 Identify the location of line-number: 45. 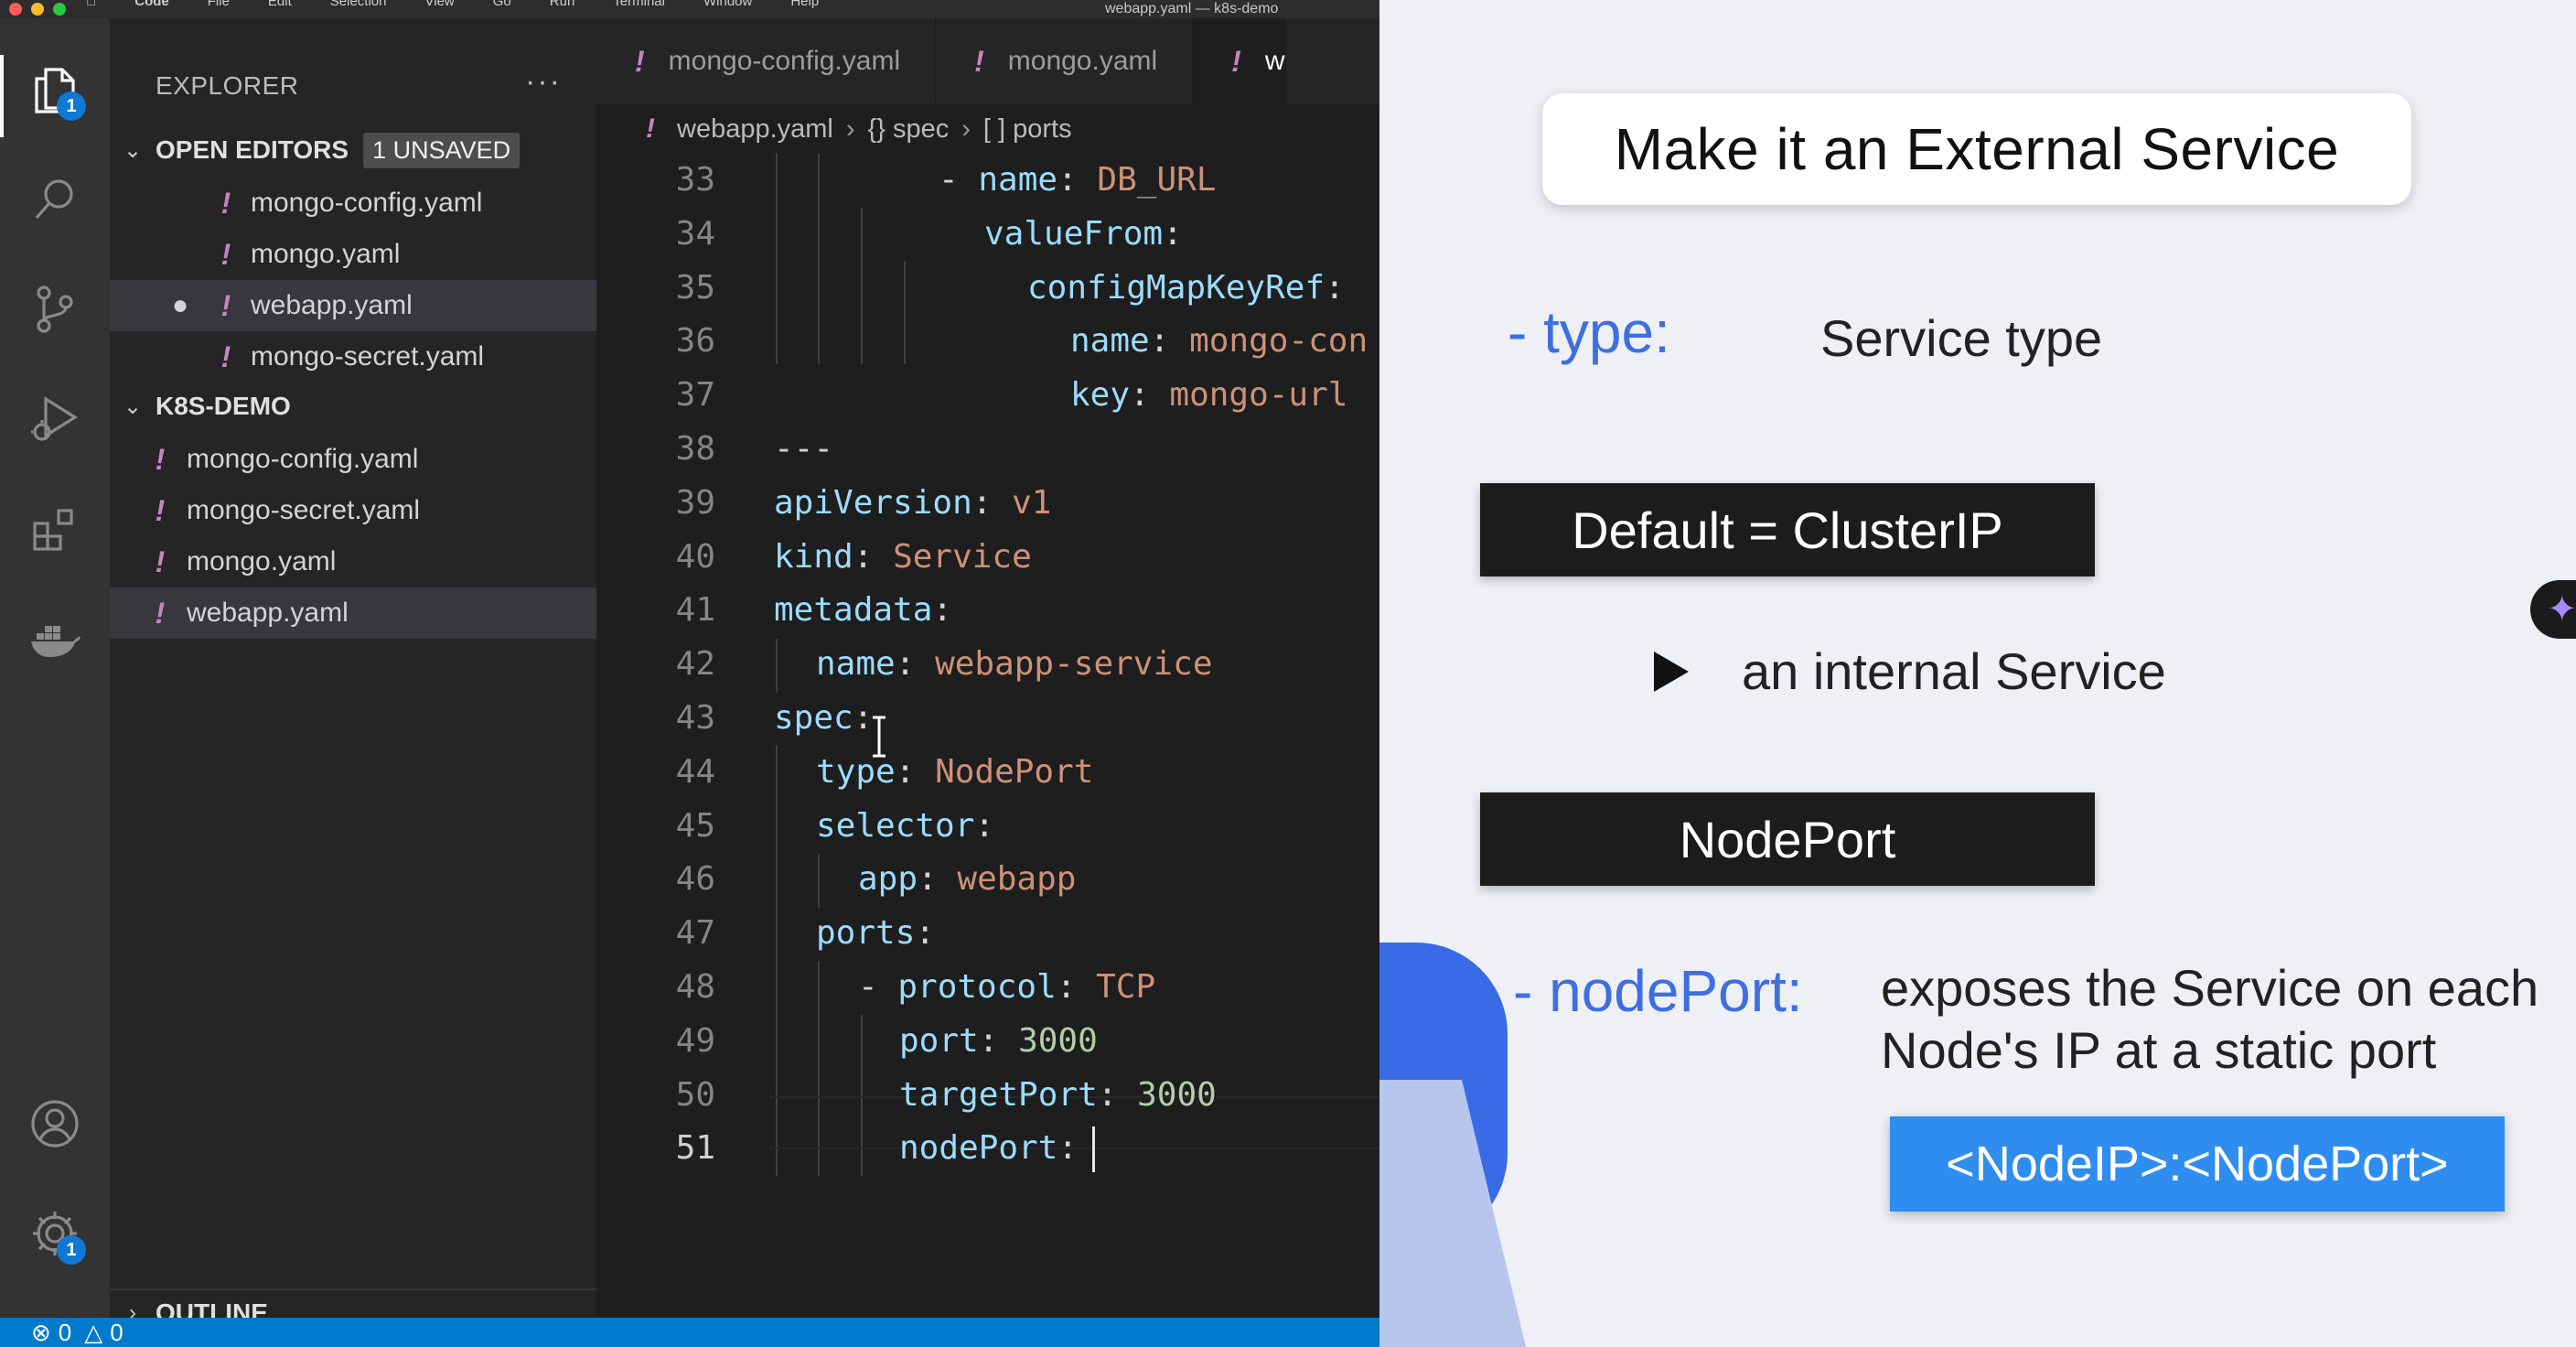
(695, 825).